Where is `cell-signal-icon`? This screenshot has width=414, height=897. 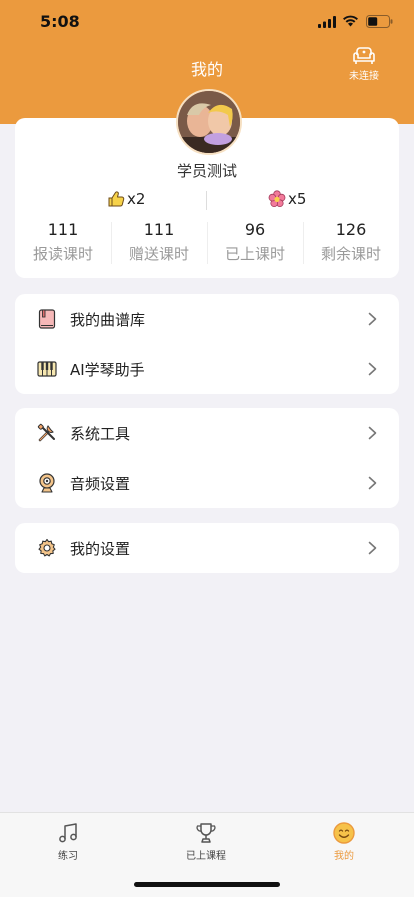 cell-signal-icon is located at coordinates (327, 22).